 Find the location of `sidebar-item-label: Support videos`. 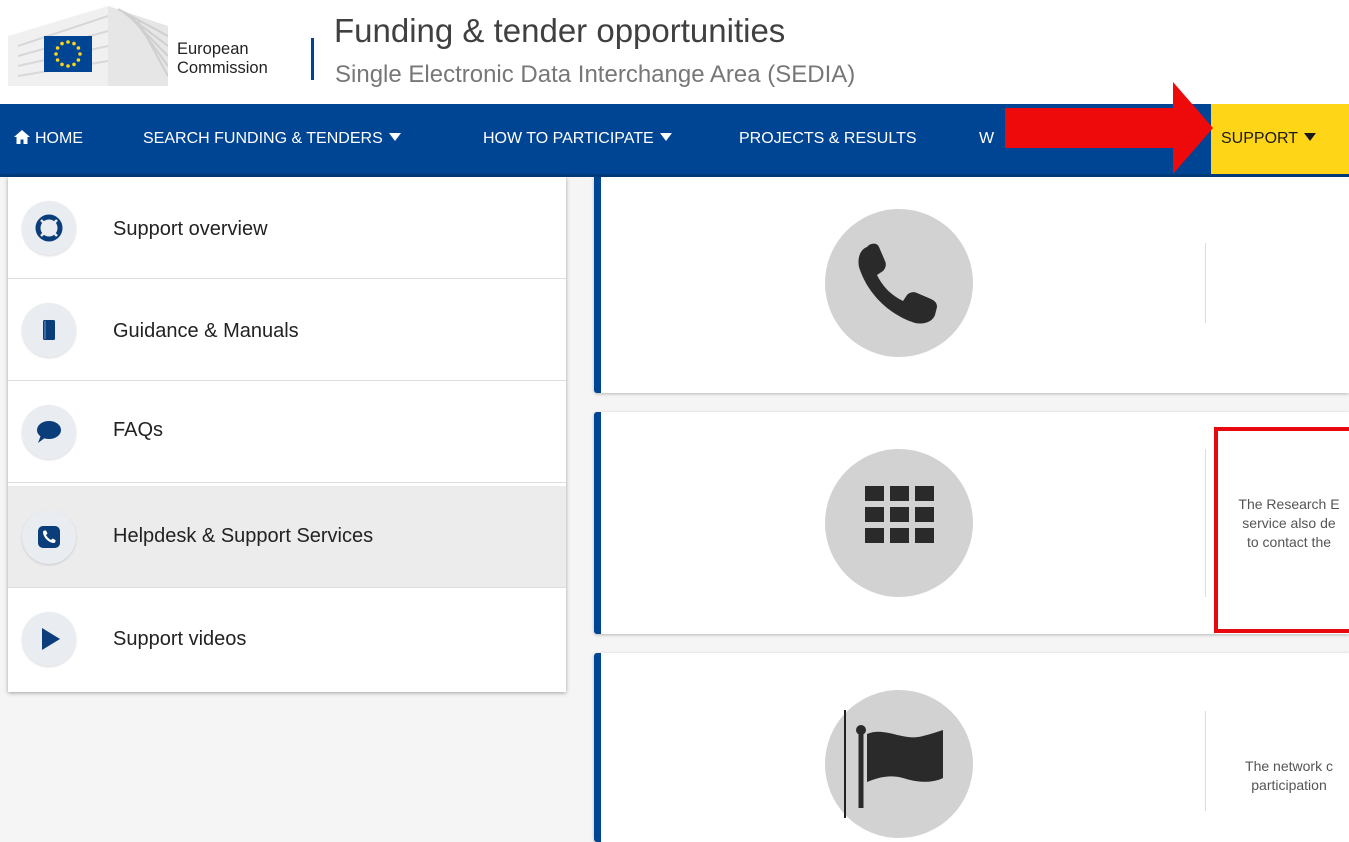

sidebar-item-label: Support videos is located at coordinates (180, 639).